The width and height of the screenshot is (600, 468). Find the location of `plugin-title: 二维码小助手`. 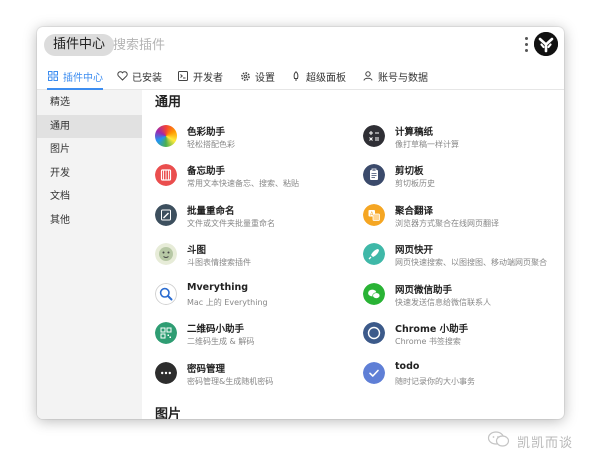

plugin-title: 二维码小助手 is located at coordinates (216, 329).